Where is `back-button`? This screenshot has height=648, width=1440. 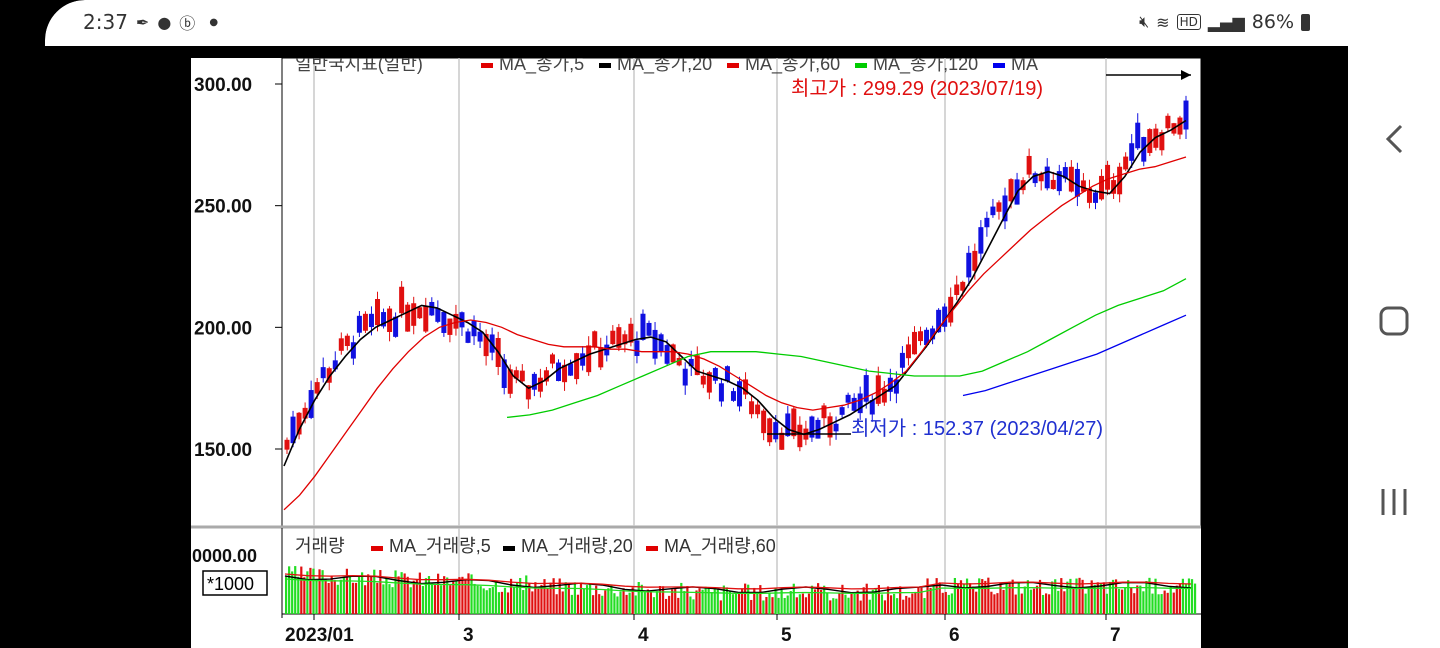 back-button is located at coordinates (1394, 139).